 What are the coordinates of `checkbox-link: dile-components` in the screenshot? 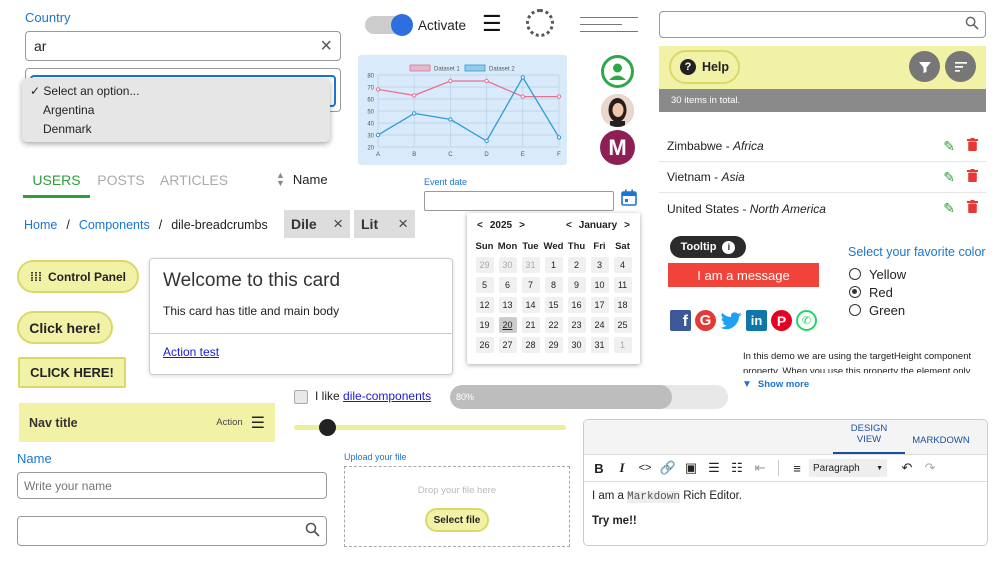 It's located at (387, 396).